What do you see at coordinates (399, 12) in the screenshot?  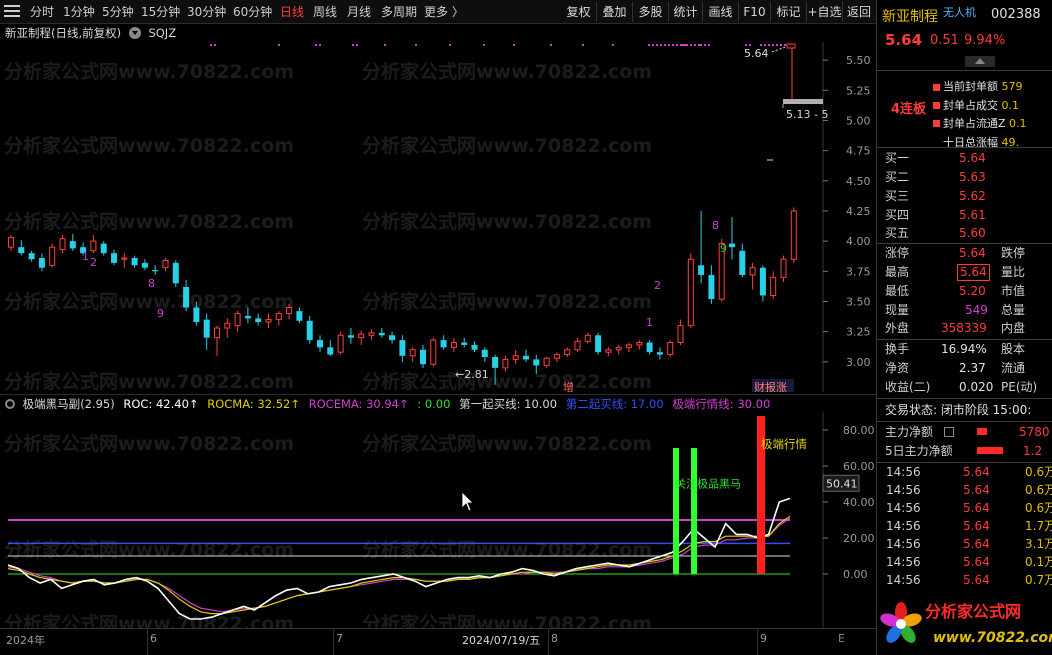 I see `period-tab-multi: 多周期` at bounding box center [399, 12].